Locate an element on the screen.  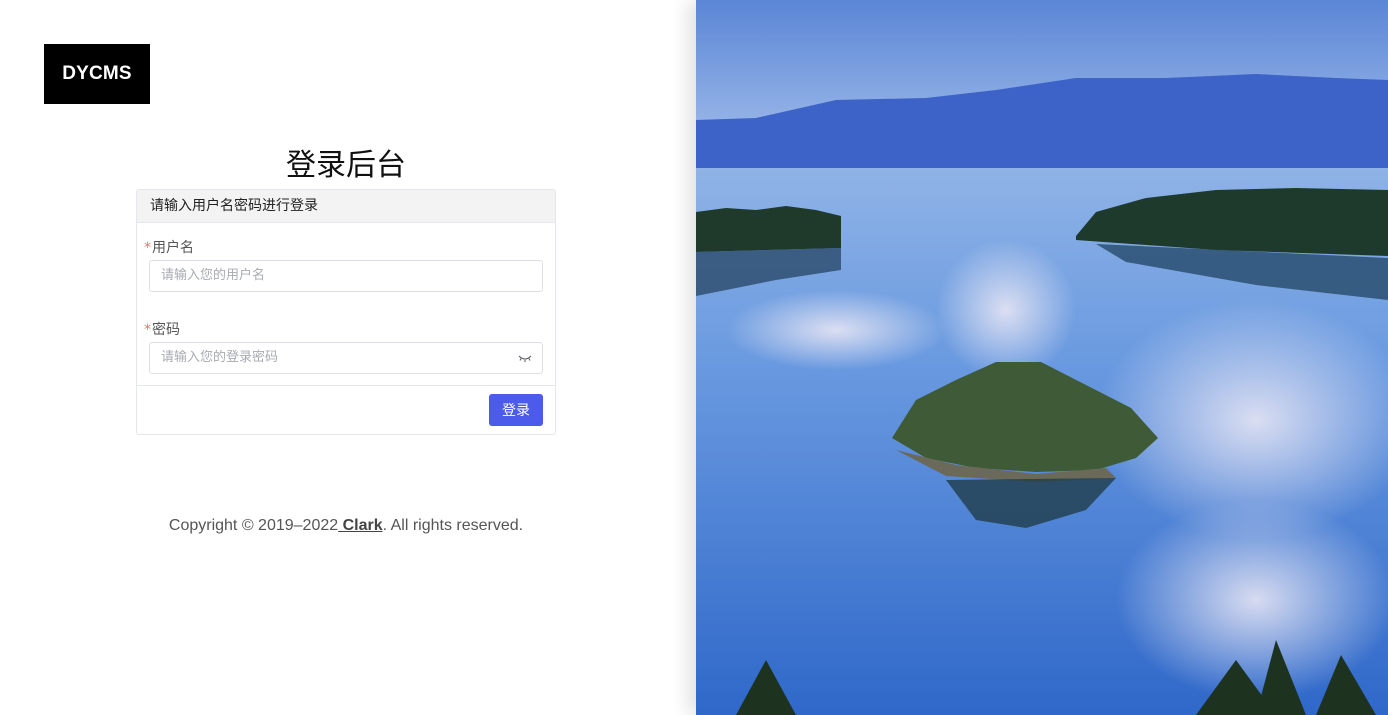
card-footer: 登录 is located at coordinates (346, 410).